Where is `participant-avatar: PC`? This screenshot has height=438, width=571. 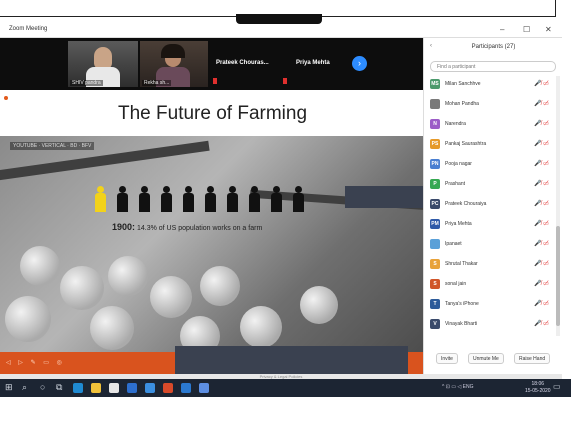
participant-avatar: PC is located at coordinates (435, 204).